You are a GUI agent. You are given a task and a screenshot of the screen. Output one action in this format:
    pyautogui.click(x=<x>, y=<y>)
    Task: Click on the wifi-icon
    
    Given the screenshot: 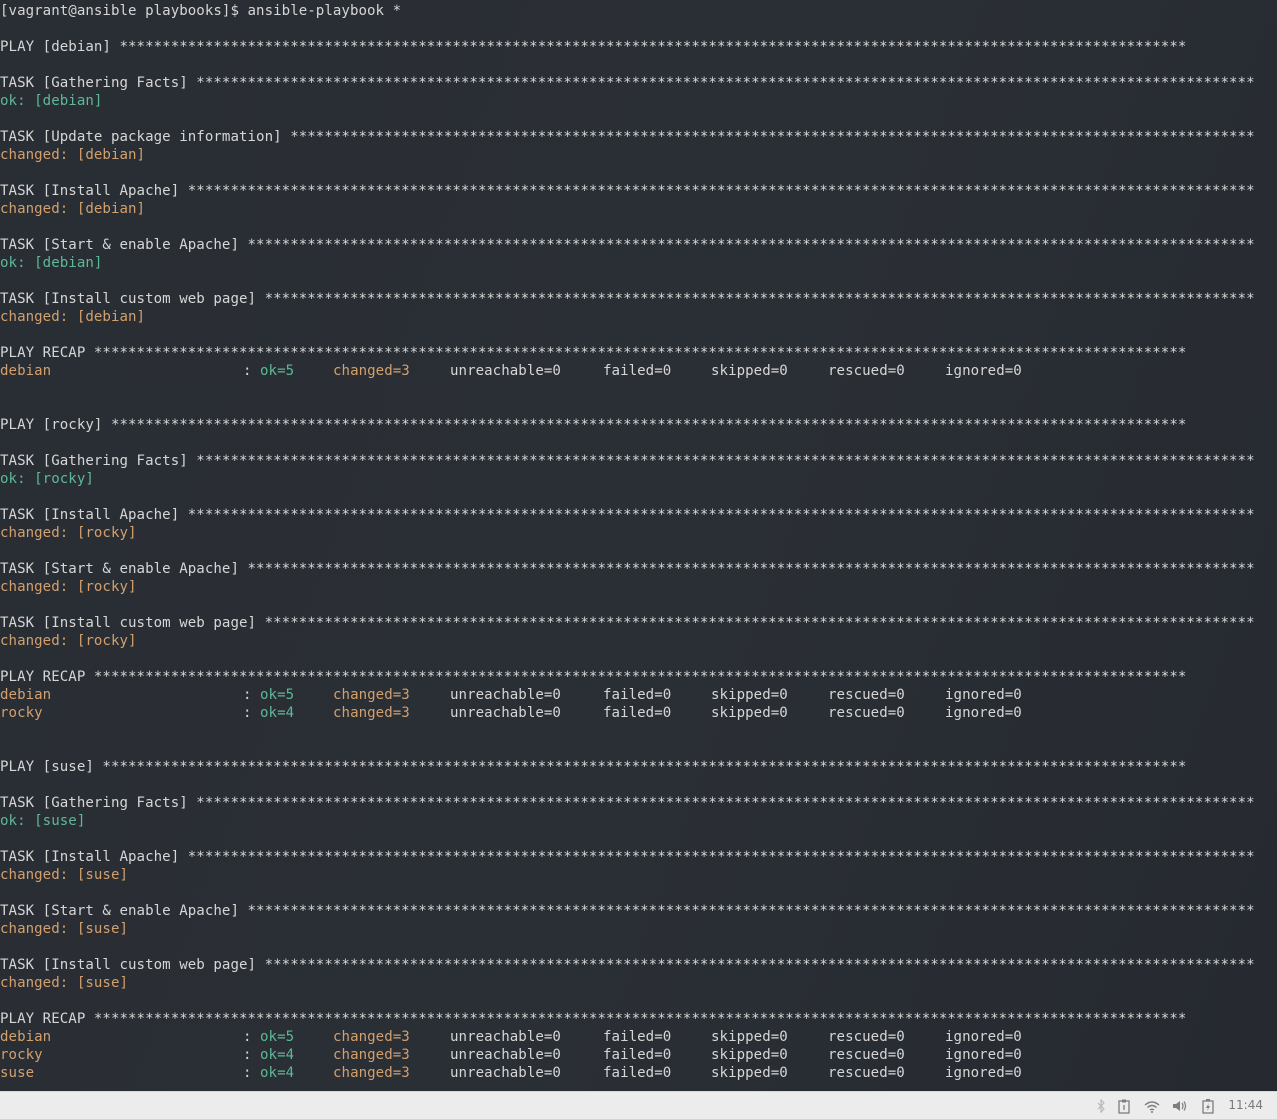 What is the action you would take?
    pyautogui.click(x=1152, y=1106)
    